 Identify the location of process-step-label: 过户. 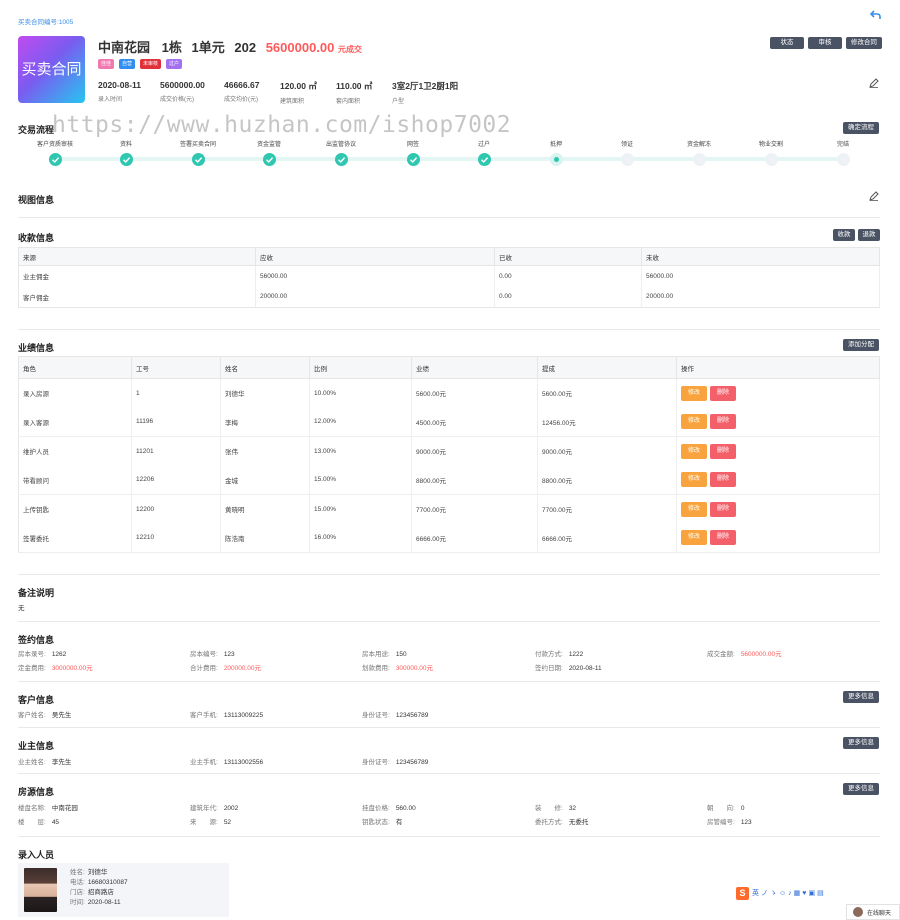
(483, 145).